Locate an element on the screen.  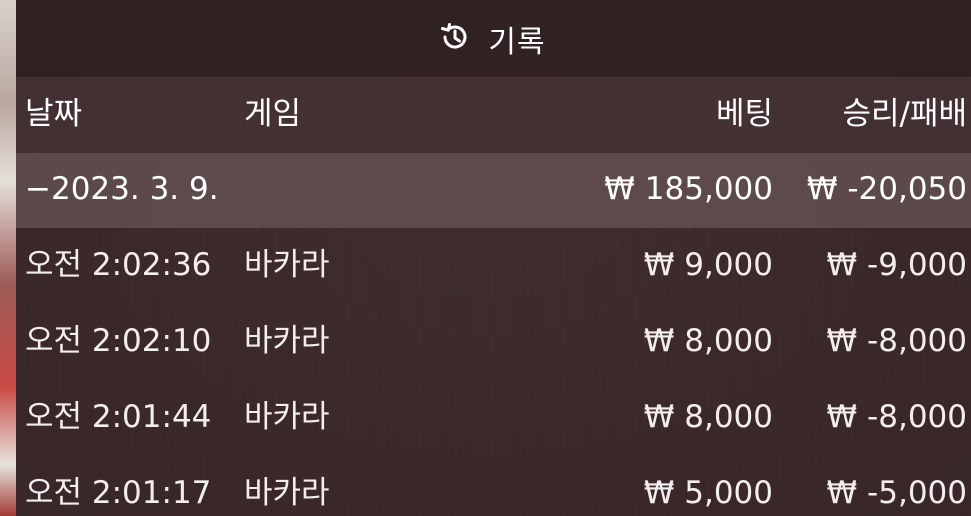
column-header-bet: 베팅 is located at coordinates (744, 114).